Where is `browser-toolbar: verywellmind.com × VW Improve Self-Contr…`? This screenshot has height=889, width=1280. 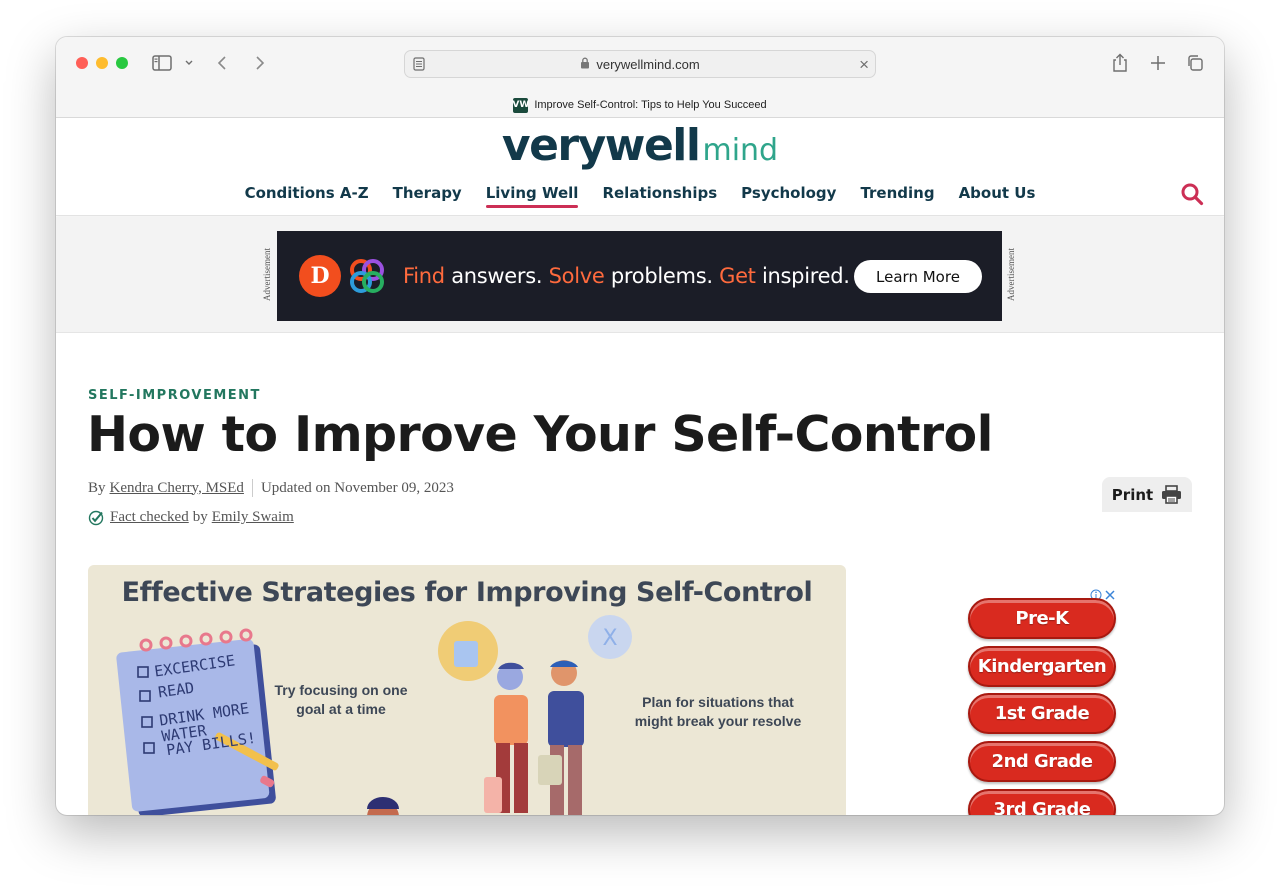 browser-toolbar: verywellmind.com × VW Improve Self-Contr… is located at coordinates (640, 77).